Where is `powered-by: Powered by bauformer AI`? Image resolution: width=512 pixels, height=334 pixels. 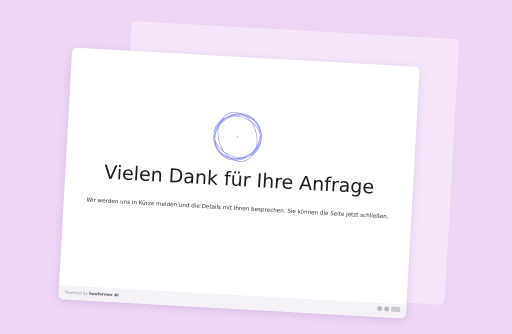 powered-by: Powered by bauformer AI is located at coordinates (92, 293).